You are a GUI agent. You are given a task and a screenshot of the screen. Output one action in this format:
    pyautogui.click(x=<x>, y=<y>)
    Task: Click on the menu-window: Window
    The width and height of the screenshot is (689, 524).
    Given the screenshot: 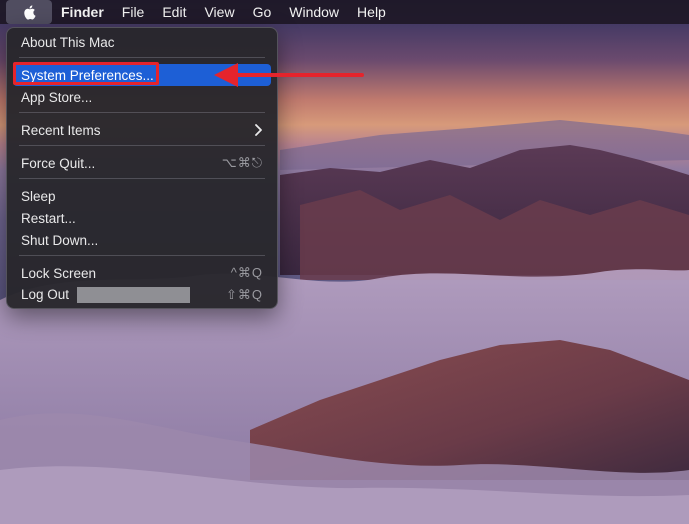 What is the action you would take?
    pyautogui.click(x=314, y=12)
    